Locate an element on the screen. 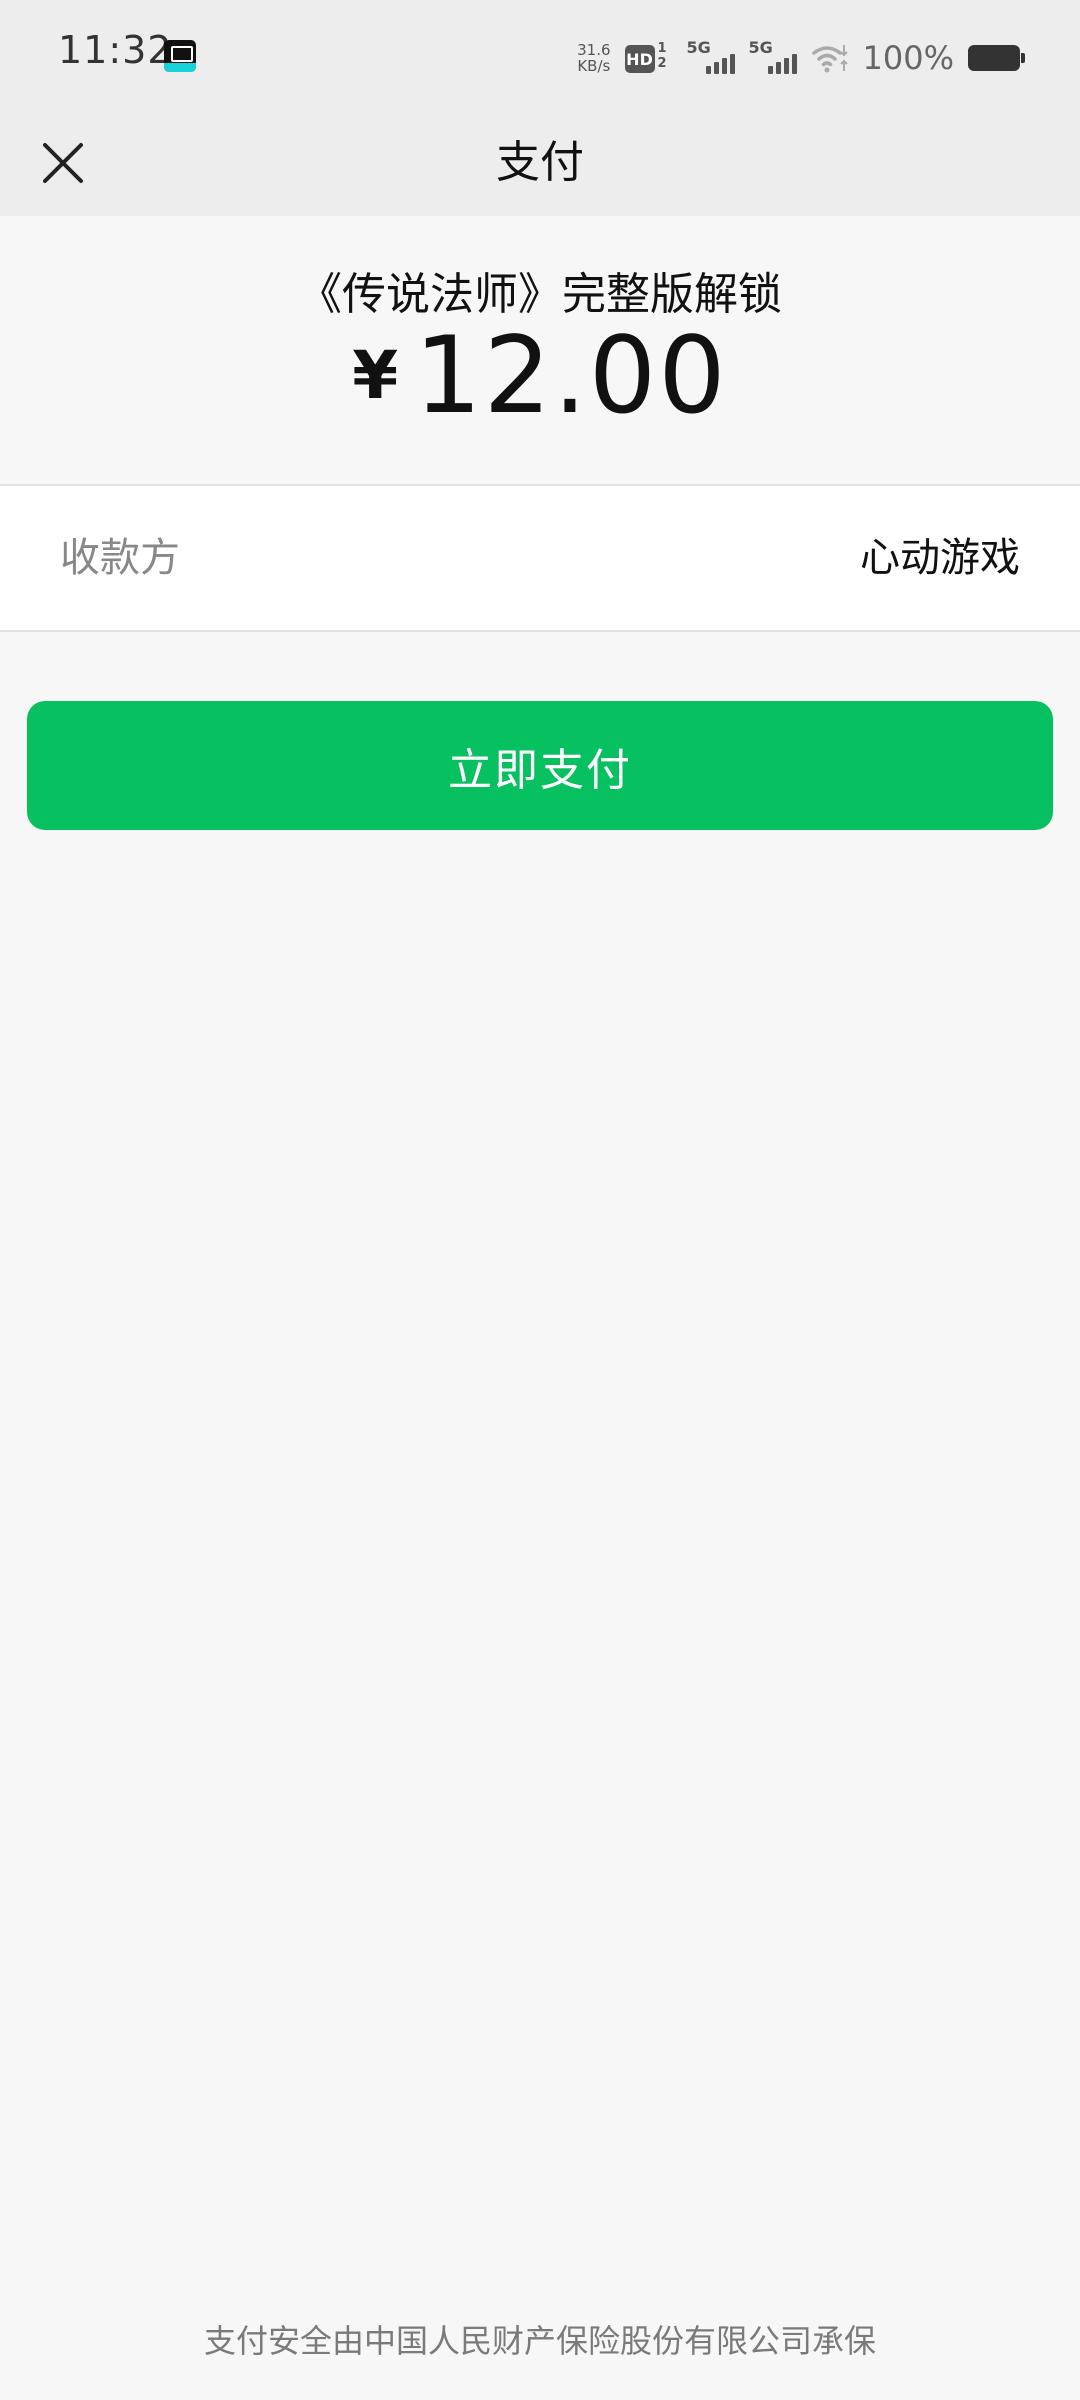  payee-row: 收款方 心动游戏 is located at coordinates (540, 558).